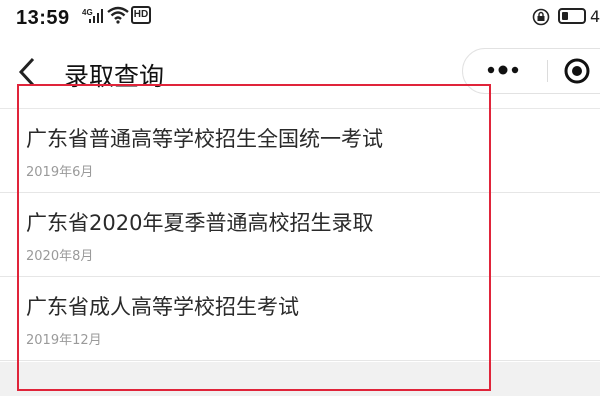 This screenshot has width=600, height=396. I want to click on signal-icon, so click(96, 16).